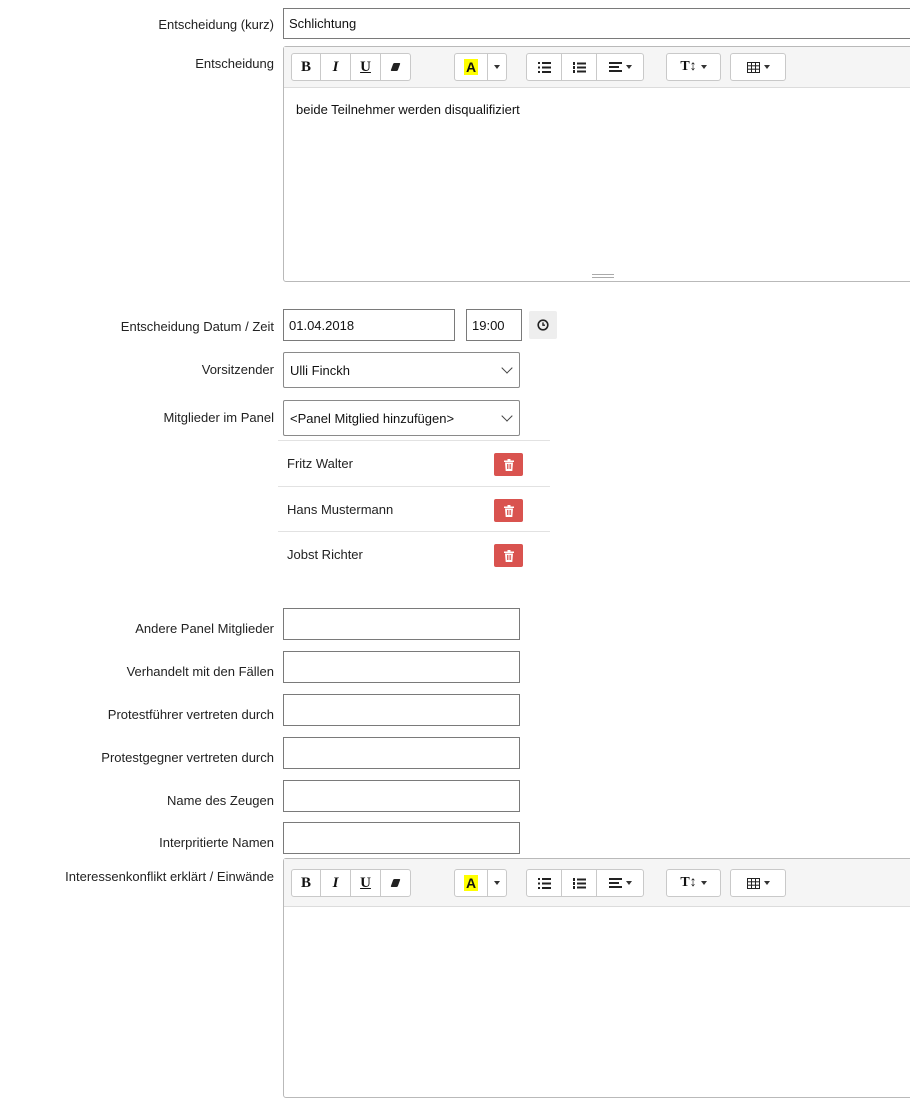 The height and width of the screenshot is (1098, 910). Describe the element at coordinates (218, 417) in the screenshot. I see `panel-members-label: Mitglieder im Panel` at that location.